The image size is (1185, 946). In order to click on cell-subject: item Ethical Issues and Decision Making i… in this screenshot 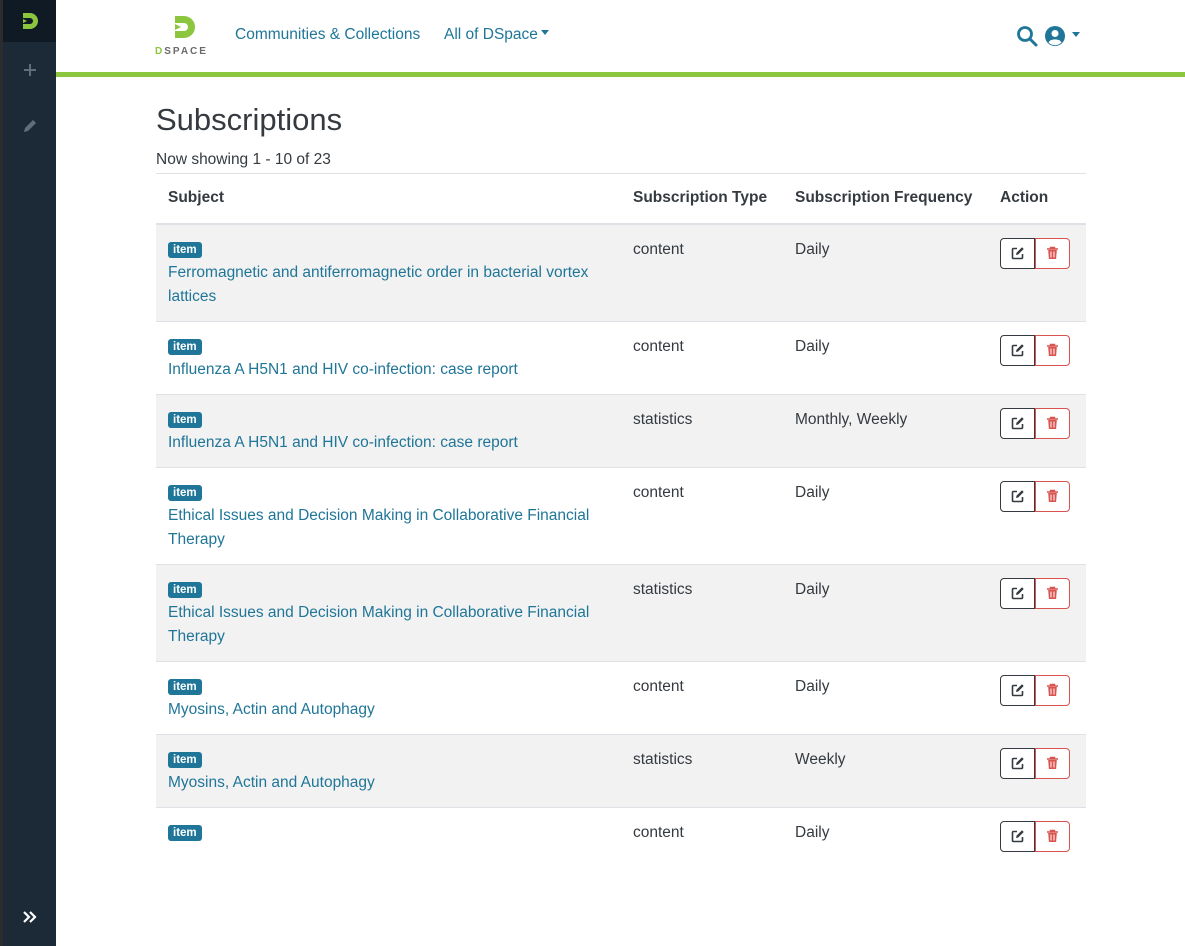, I will do `click(388, 612)`.